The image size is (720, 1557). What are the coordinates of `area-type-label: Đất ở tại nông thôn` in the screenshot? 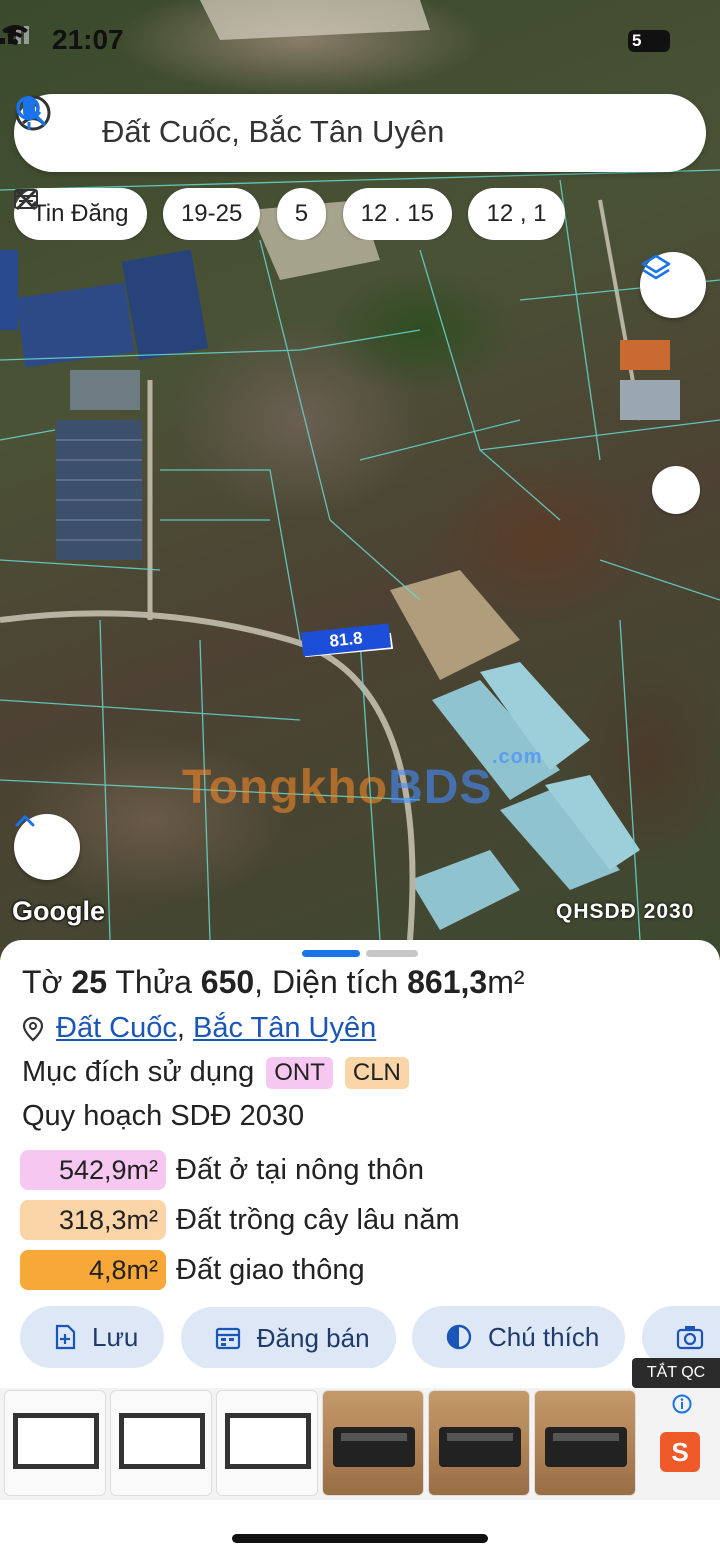 It's located at (300, 1169).